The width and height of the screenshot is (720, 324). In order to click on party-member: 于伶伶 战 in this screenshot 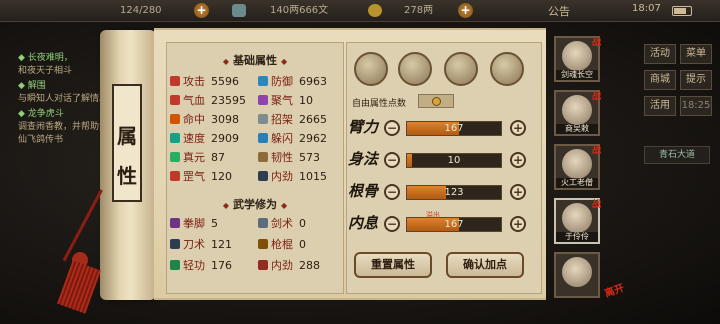, I will do `click(577, 221)`.